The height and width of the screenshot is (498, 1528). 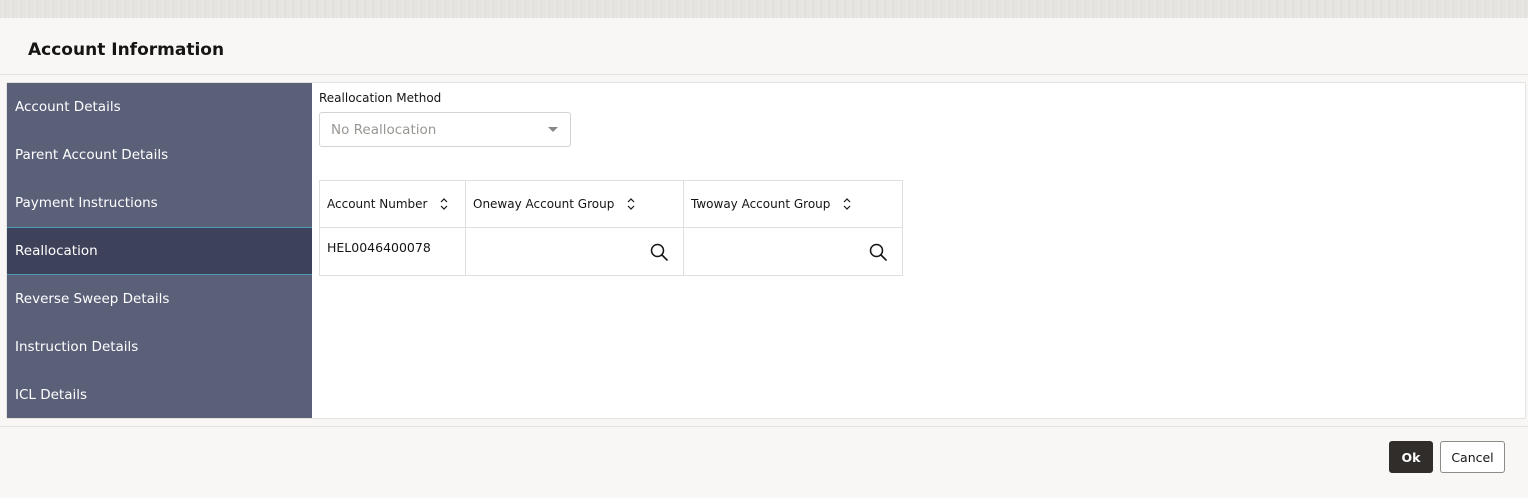 I want to click on column-header-twoway-account-group: Twoway Account Group, so click(x=793, y=204).